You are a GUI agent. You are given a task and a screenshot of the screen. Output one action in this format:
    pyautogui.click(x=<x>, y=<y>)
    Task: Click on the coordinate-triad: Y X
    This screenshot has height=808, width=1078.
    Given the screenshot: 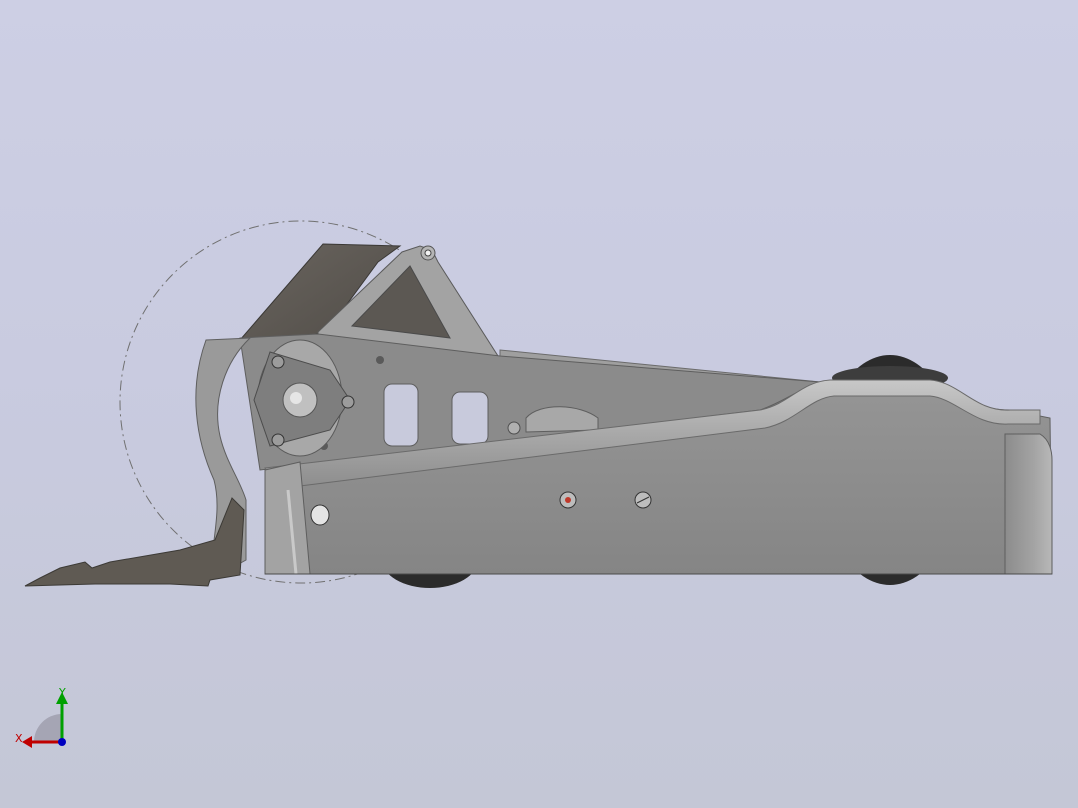 What is the action you would take?
    pyautogui.click(x=45, y=719)
    